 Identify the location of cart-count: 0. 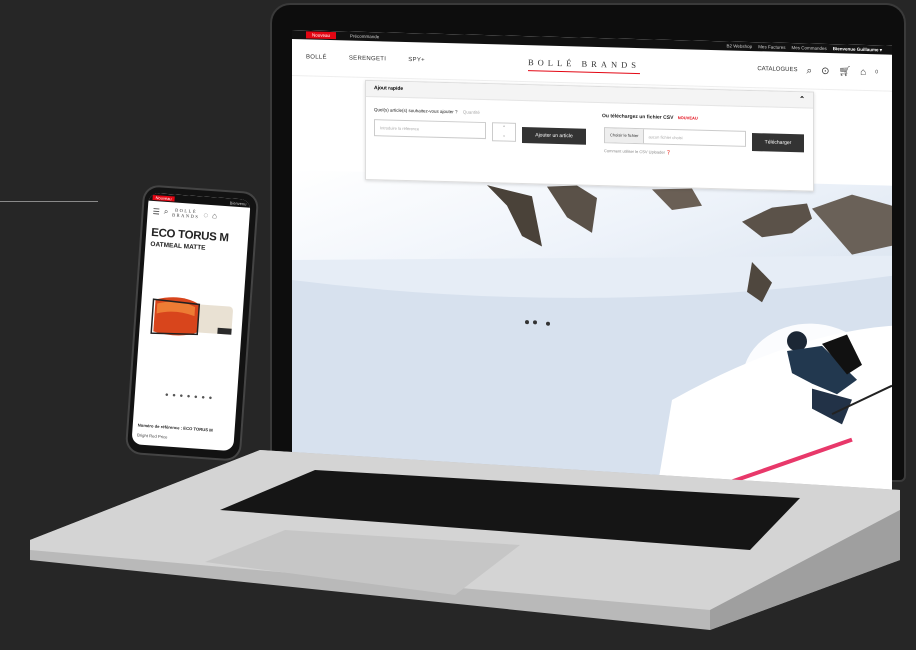
(876, 72).